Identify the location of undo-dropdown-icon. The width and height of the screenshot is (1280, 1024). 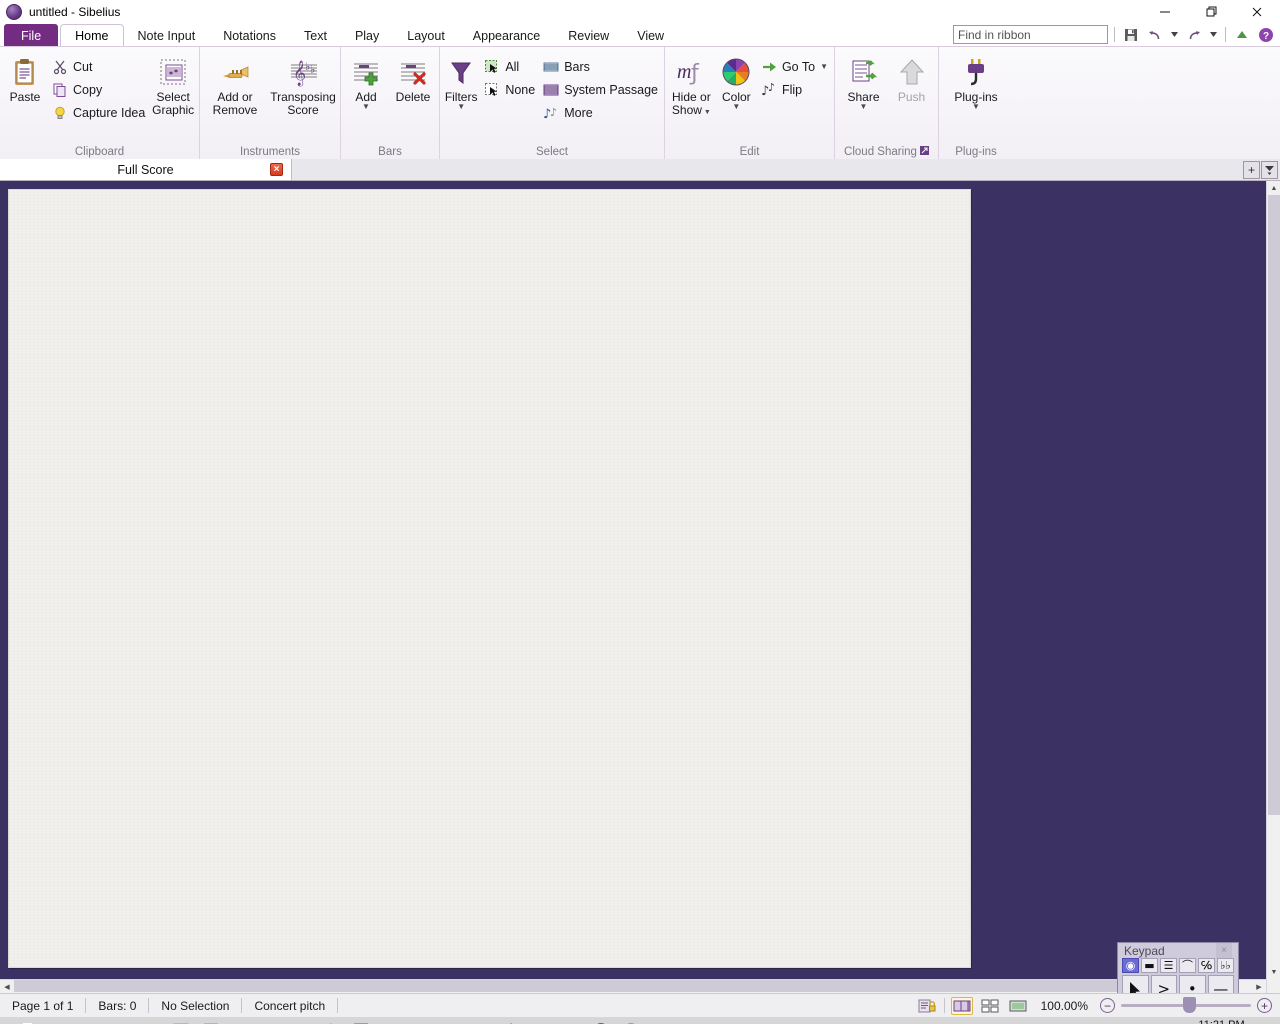
(1174, 35).